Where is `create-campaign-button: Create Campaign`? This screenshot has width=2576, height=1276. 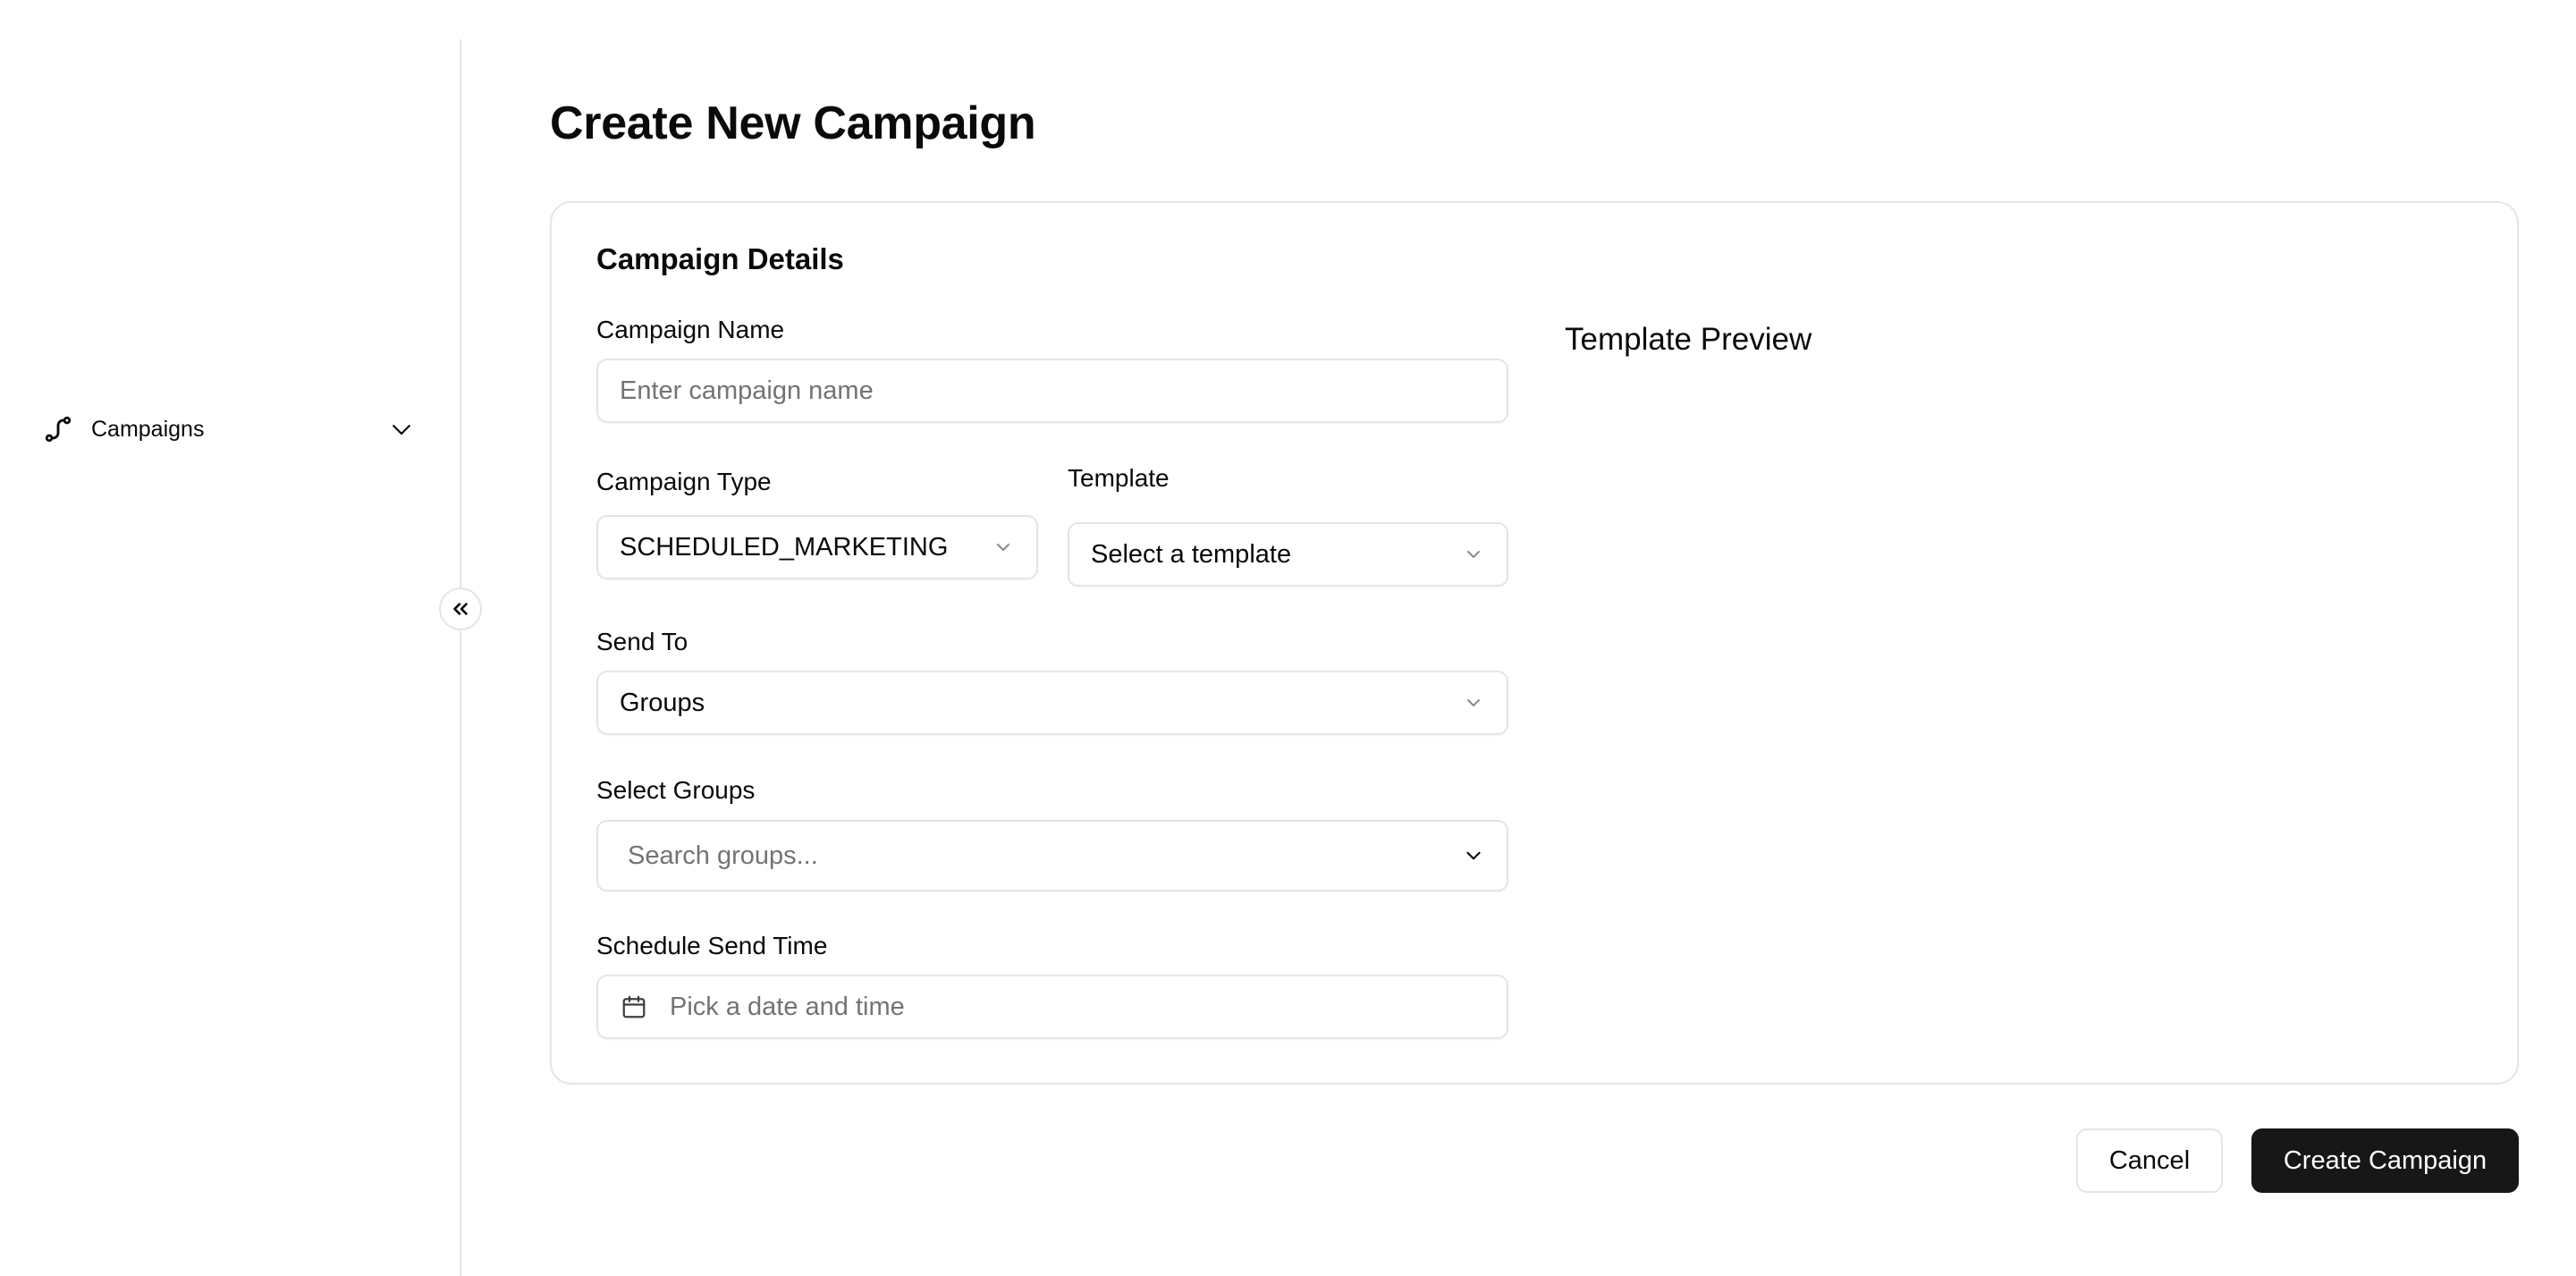 create-campaign-button: Create Campaign is located at coordinates (2385, 1160).